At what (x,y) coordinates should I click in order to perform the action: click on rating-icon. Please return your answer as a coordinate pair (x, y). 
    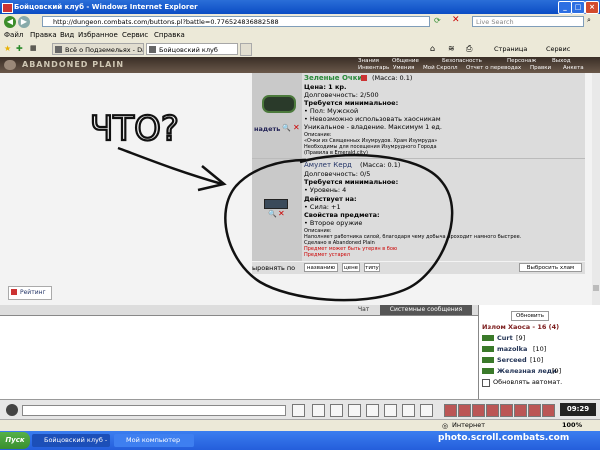
    Looking at the image, I should click on (14, 292).